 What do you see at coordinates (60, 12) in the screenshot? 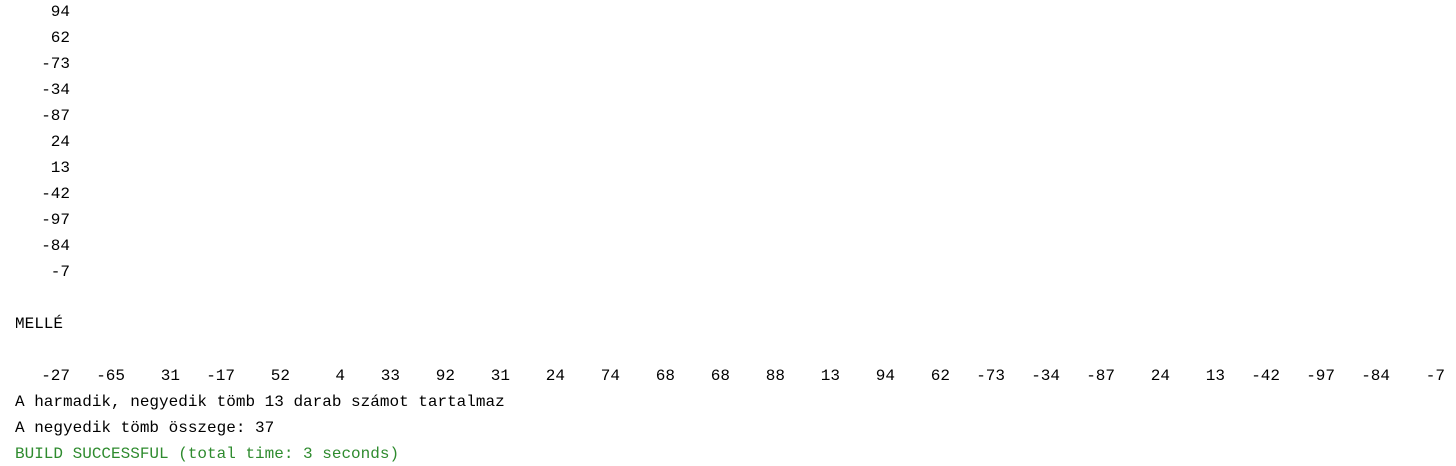
I see `column-value: 94` at bounding box center [60, 12].